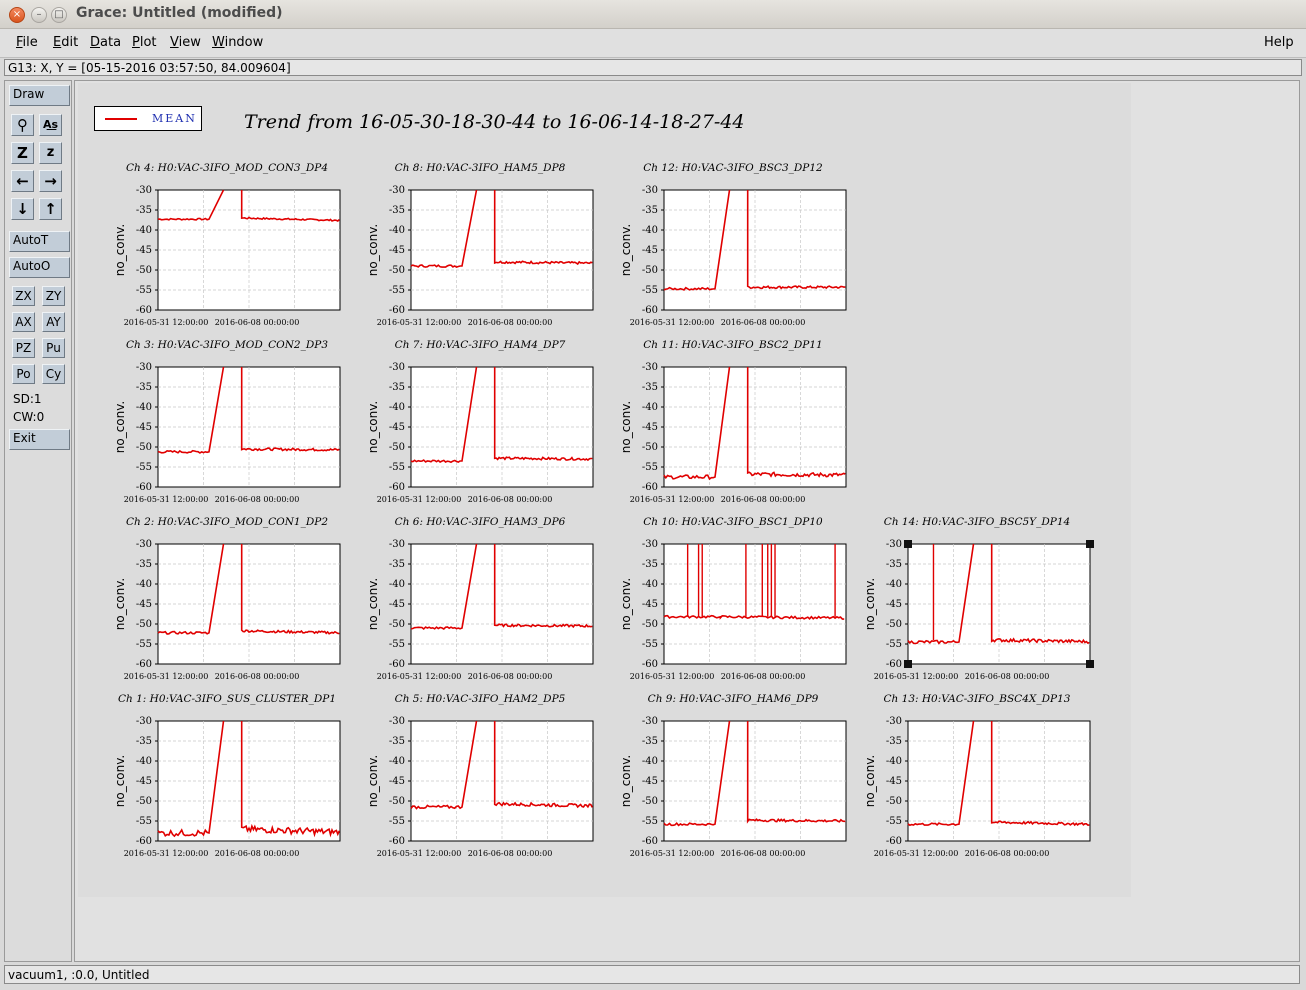  I want to click on legend-line, so click(121, 119).